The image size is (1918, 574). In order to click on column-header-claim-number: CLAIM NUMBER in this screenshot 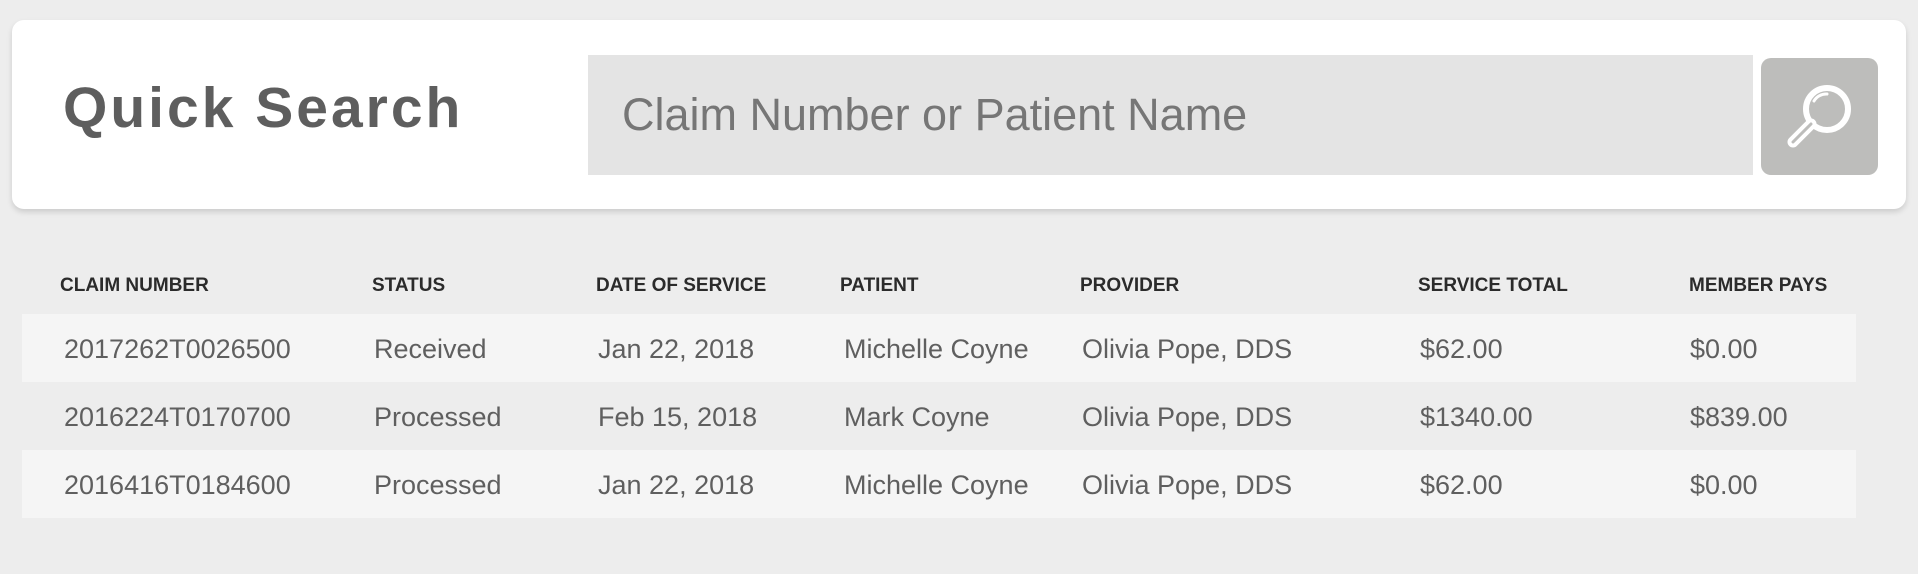, I will do `click(134, 286)`.